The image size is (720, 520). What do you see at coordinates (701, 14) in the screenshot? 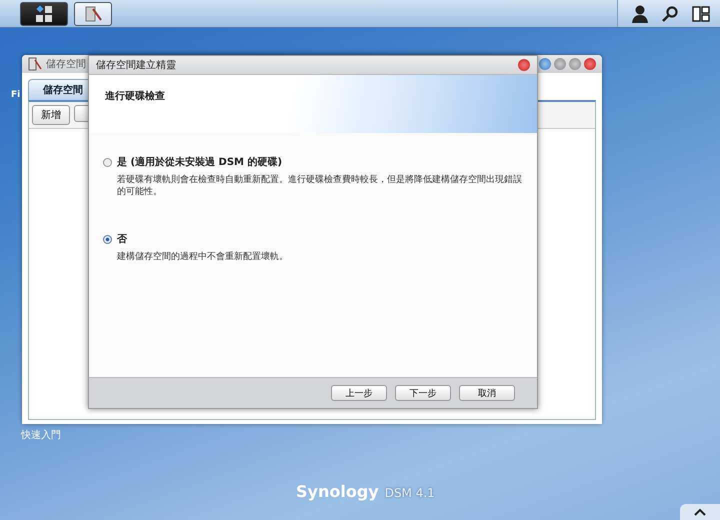
I see `widgets-icon` at bounding box center [701, 14].